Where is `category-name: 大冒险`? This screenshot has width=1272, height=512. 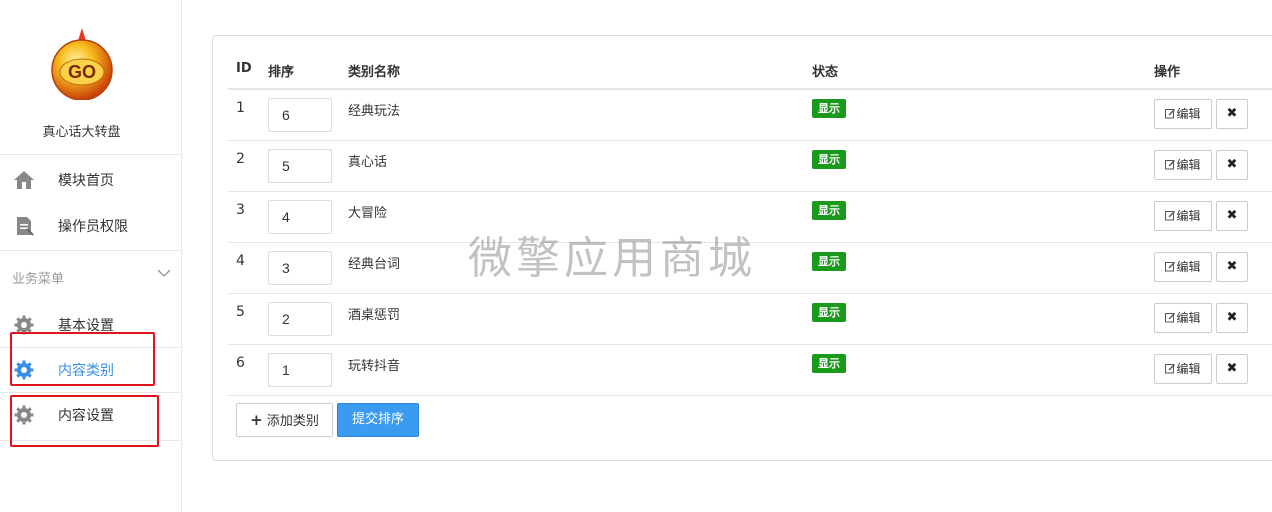 category-name: 大冒险 is located at coordinates (368, 213).